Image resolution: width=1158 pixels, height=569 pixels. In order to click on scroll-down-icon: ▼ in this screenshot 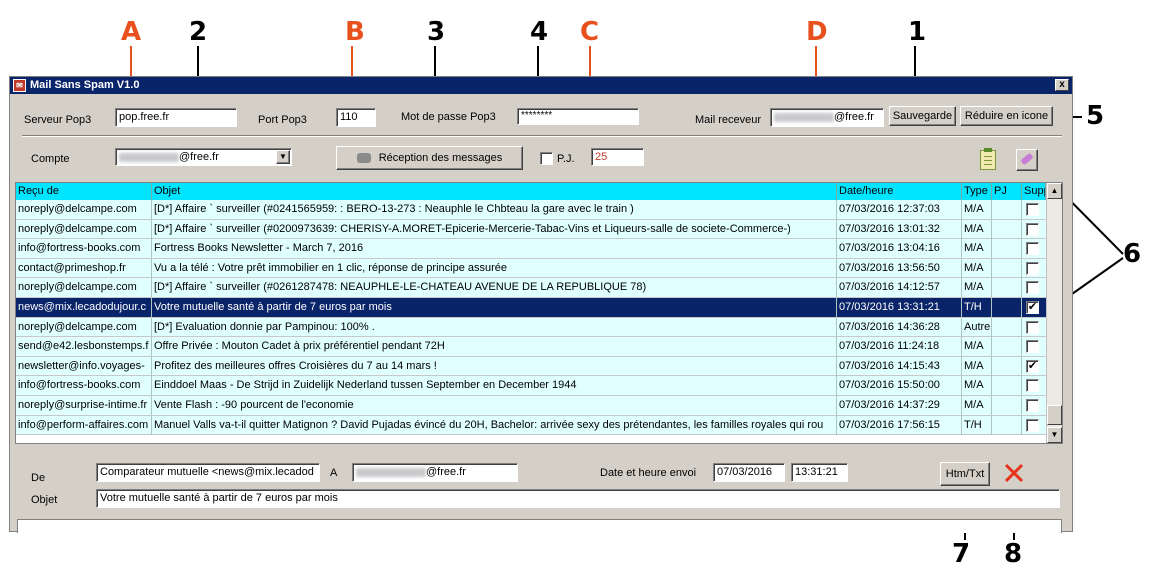, I will do `click(1054, 435)`.